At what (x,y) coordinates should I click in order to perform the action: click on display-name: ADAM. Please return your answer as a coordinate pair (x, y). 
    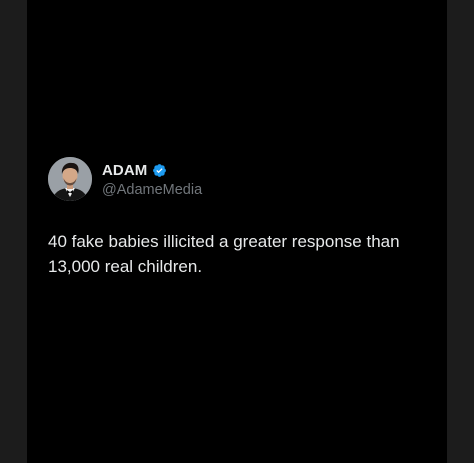
    Looking at the image, I should click on (124, 170).